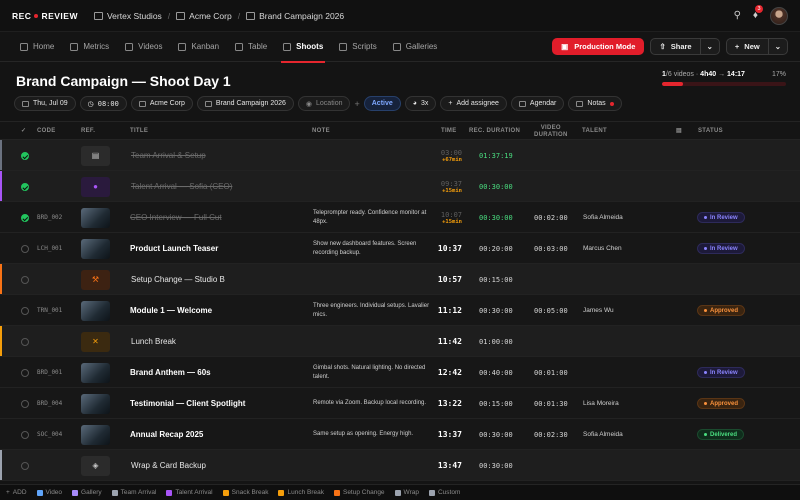 The height and width of the screenshot is (500, 800). What do you see at coordinates (473, 103) in the screenshot?
I see `add-assignee-chip: + Add assignee` at bounding box center [473, 103].